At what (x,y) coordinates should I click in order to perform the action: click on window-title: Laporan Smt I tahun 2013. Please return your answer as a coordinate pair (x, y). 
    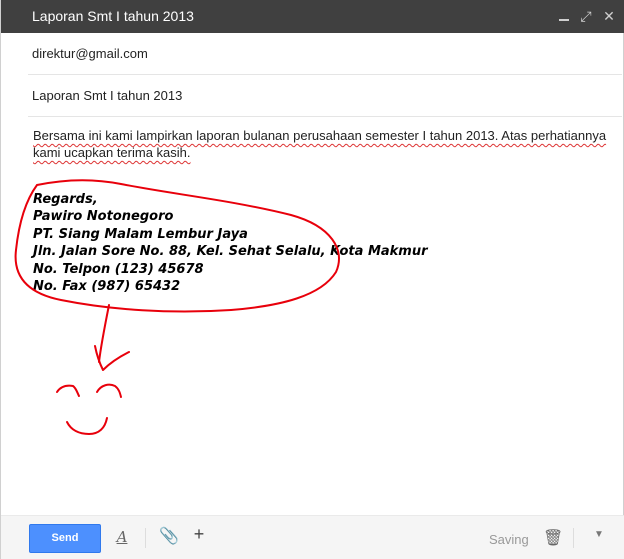
    Looking at the image, I should click on (113, 16).